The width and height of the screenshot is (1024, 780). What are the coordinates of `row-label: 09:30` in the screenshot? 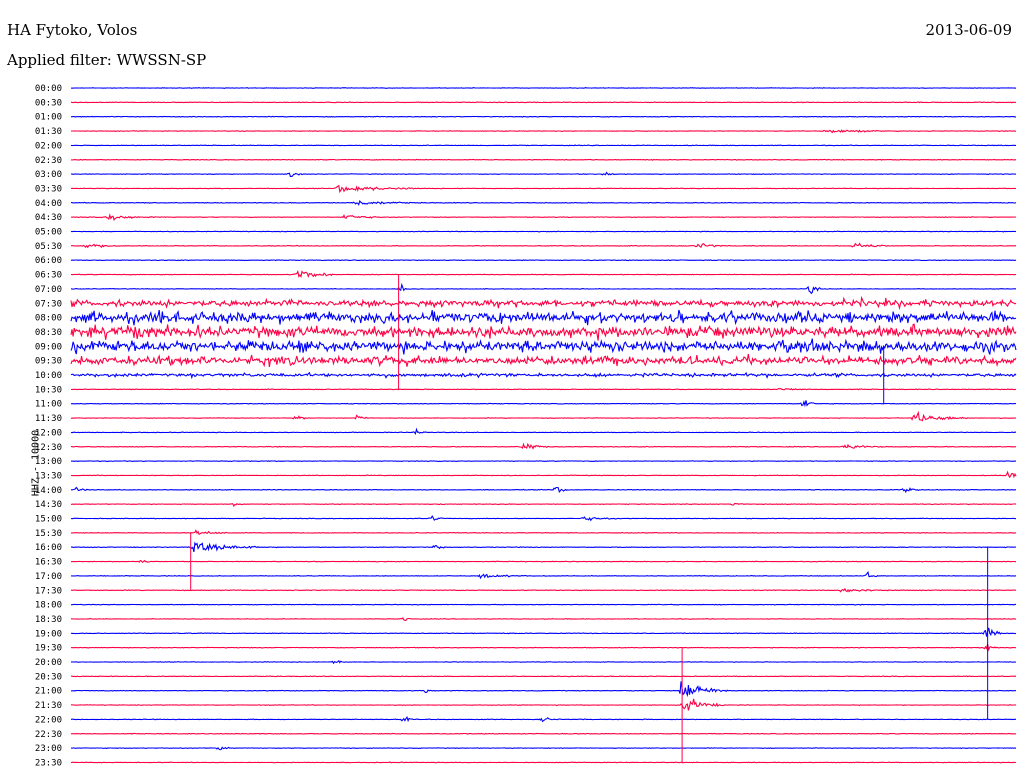 It's located at (48, 362).